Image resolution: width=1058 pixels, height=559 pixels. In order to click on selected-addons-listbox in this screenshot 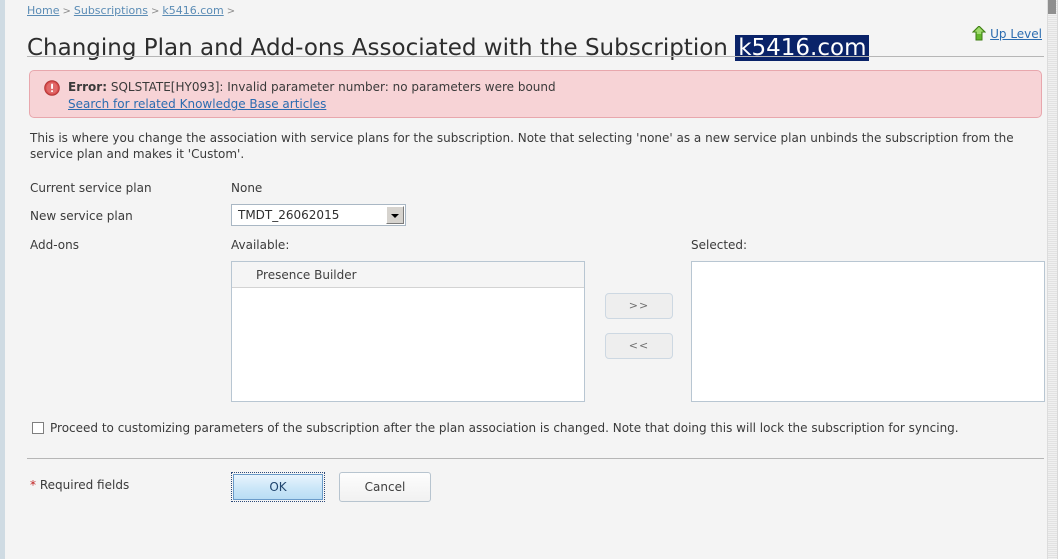, I will do `click(868, 331)`.